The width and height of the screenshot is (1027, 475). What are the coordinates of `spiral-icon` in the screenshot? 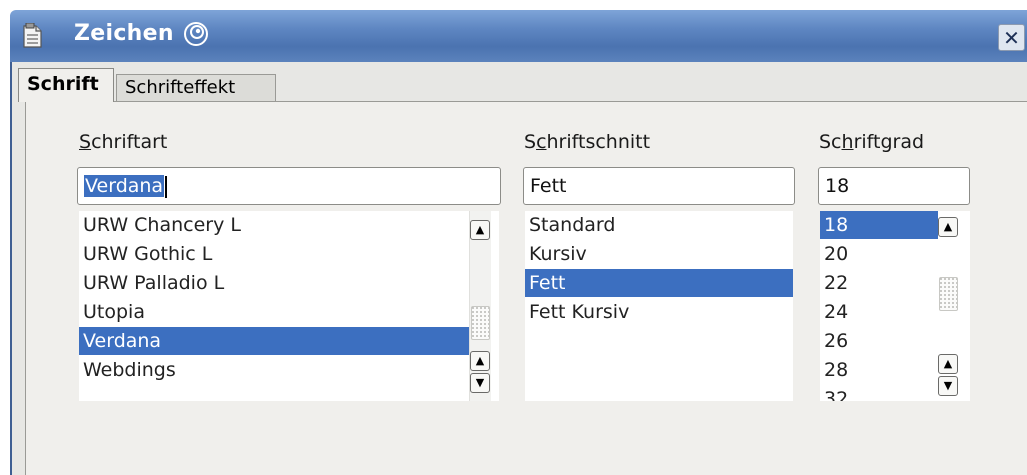 It's located at (196, 34).